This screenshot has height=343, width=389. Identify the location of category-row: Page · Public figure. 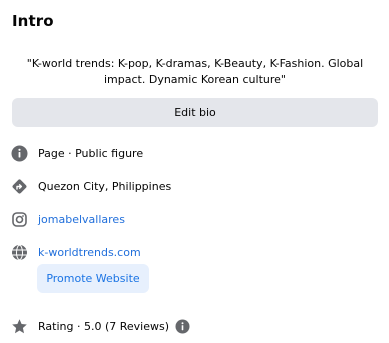
(77, 153).